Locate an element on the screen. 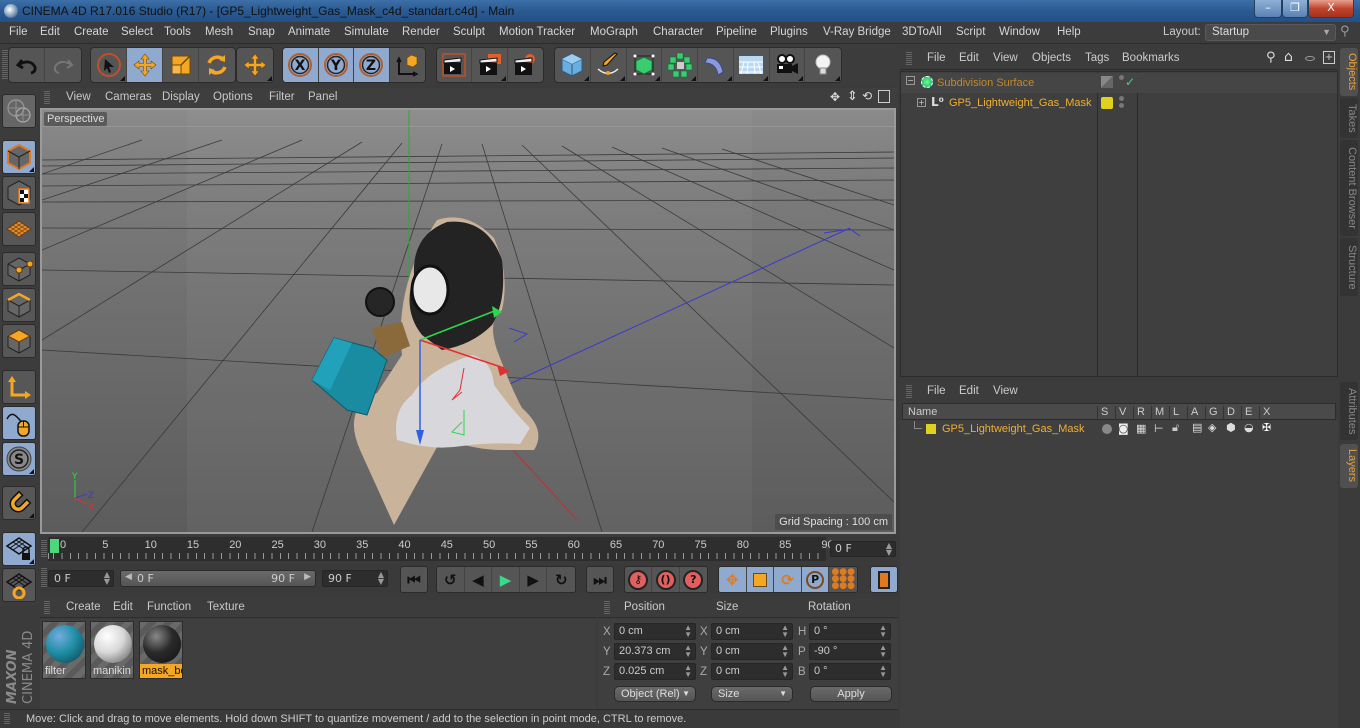  rotation-b-field: 0 ° ▲ ▼ is located at coordinates (850, 671).